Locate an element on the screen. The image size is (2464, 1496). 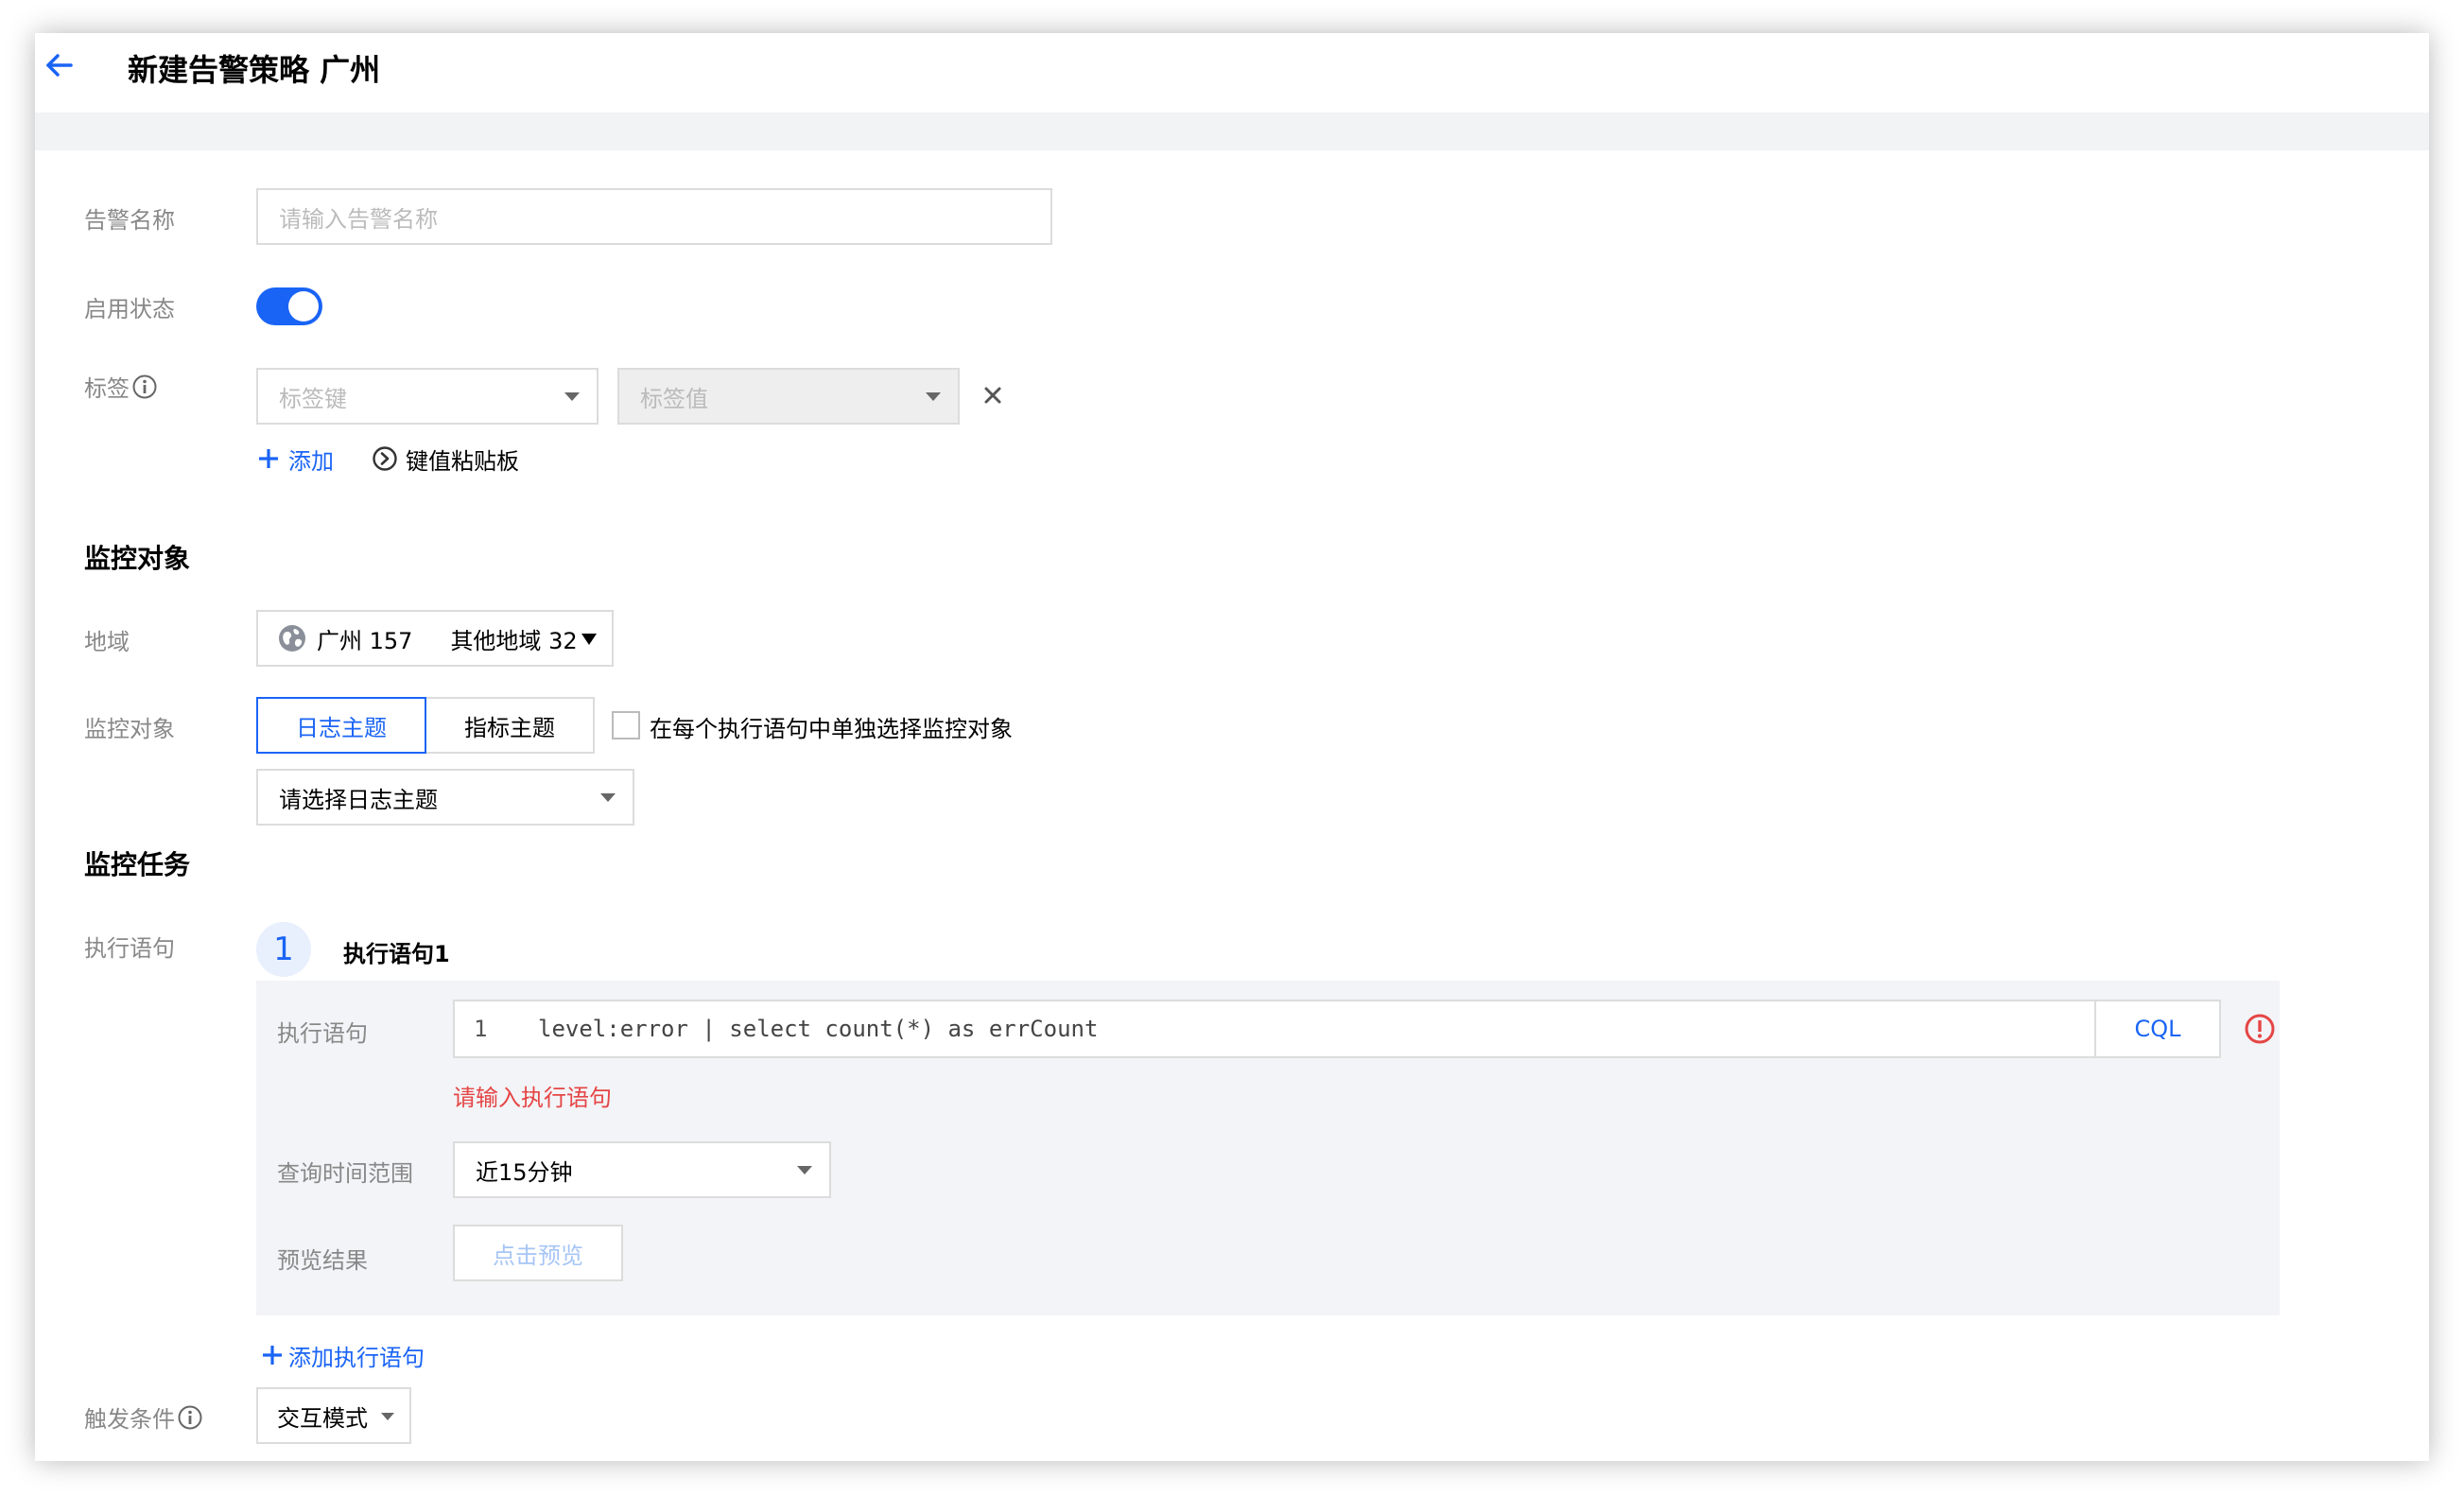
time-range-value: 近15分钟 is located at coordinates (524, 1172).